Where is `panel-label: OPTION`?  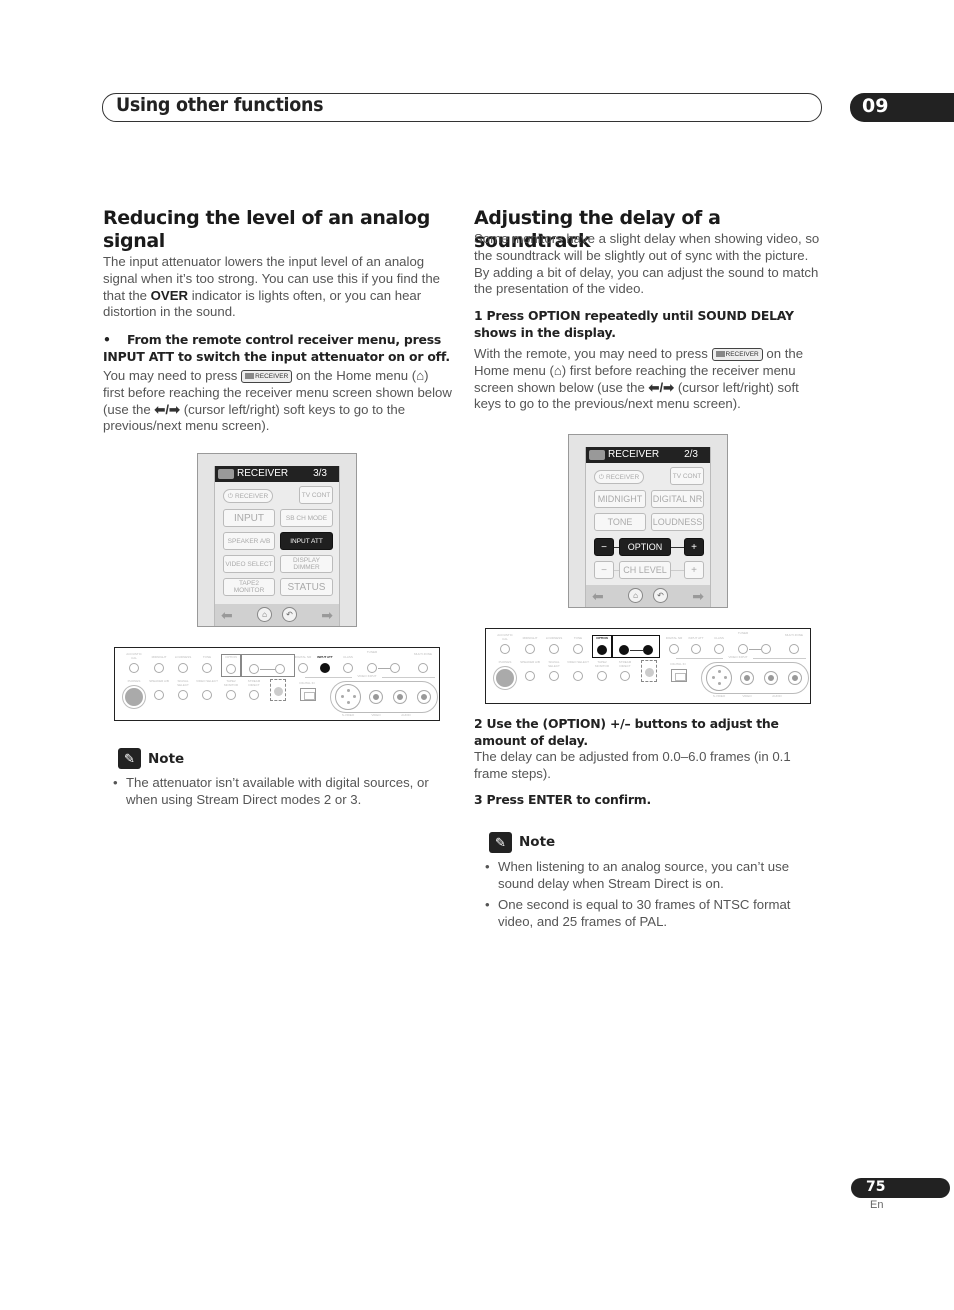 panel-label: OPTION is located at coordinates (602, 638).